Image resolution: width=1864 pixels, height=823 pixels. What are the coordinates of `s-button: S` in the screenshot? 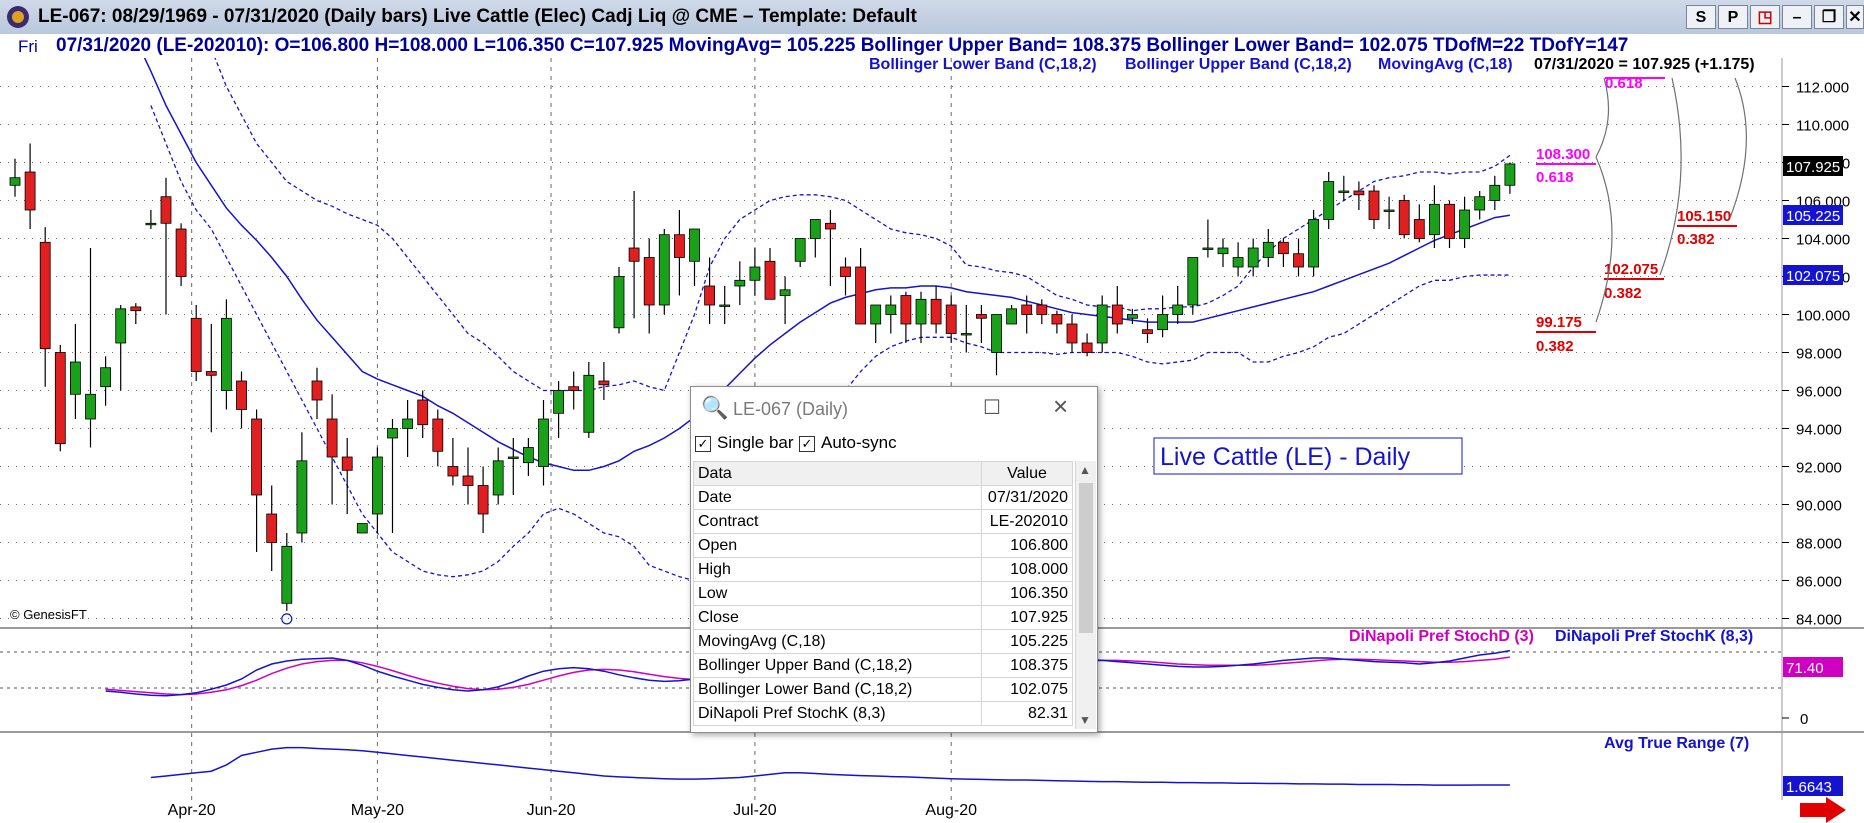 It's located at (1701, 17).